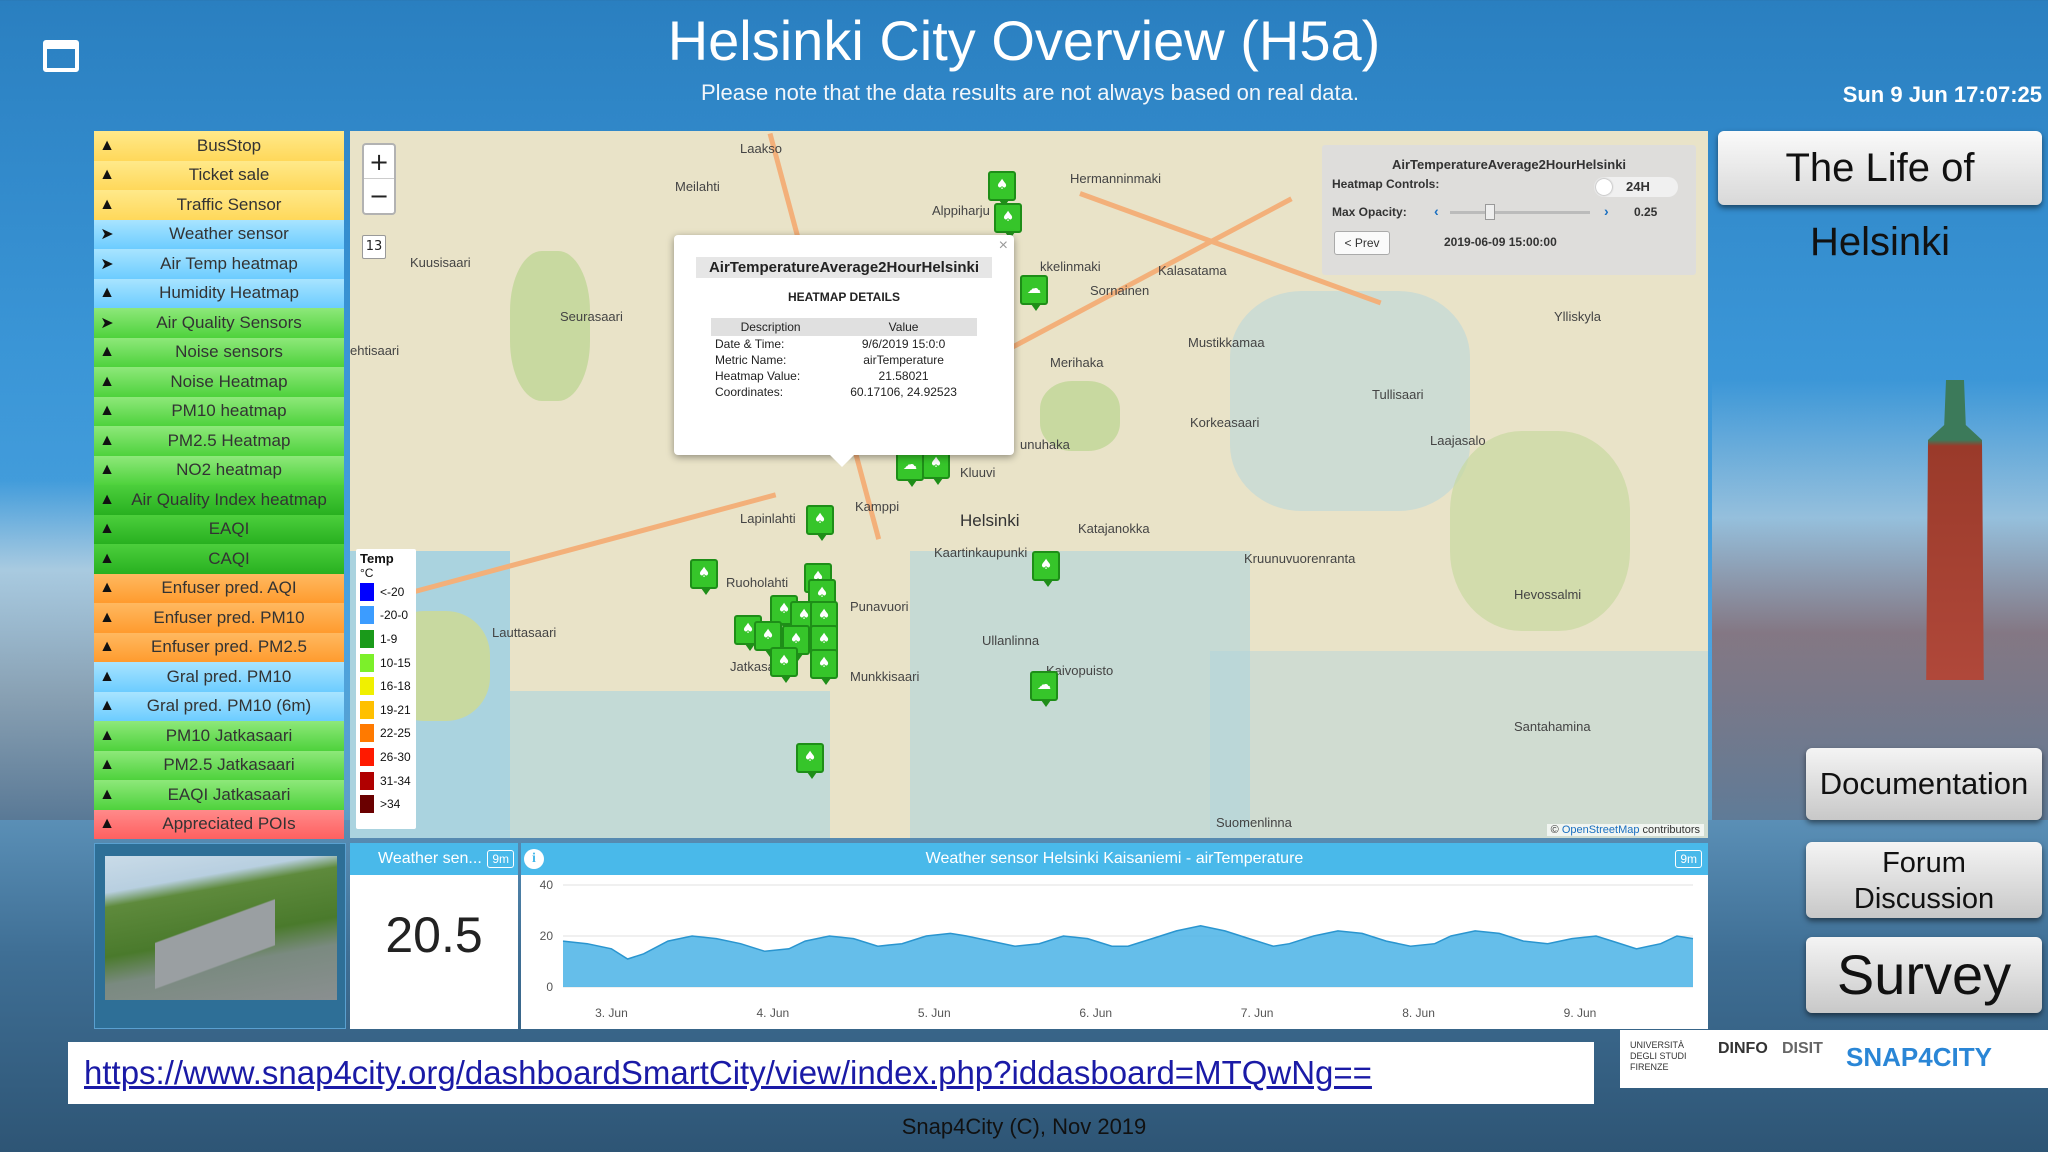 The width and height of the screenshot is (2048, 1152). I want to click on footer: Snap4City (C), Nov 2019, so click(1024, 1126).